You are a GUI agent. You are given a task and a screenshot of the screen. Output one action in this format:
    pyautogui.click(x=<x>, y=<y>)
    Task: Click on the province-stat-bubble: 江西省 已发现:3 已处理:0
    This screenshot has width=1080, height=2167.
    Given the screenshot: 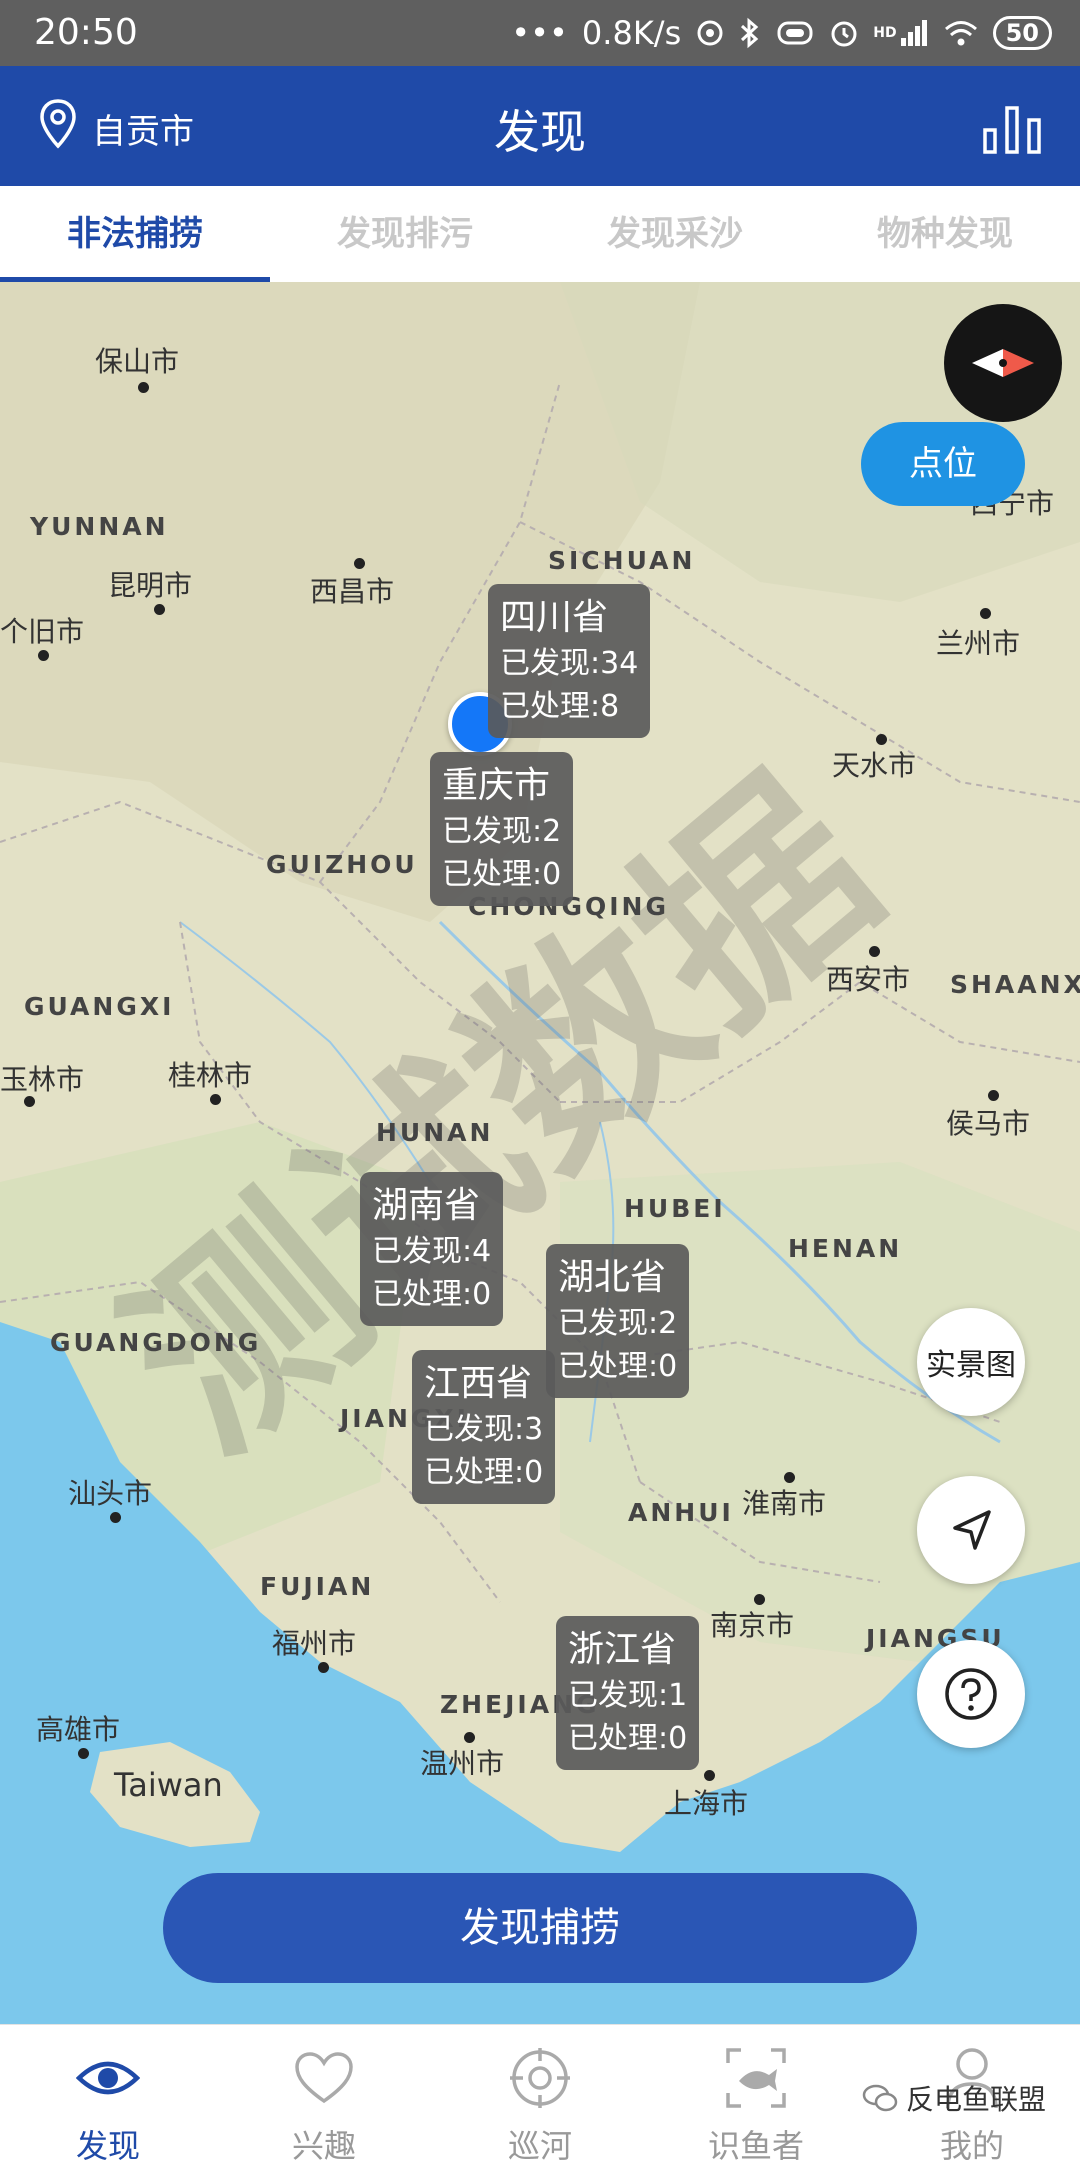 What is the action you would take?
    pyautogui.click(x=484, y=1427)
    